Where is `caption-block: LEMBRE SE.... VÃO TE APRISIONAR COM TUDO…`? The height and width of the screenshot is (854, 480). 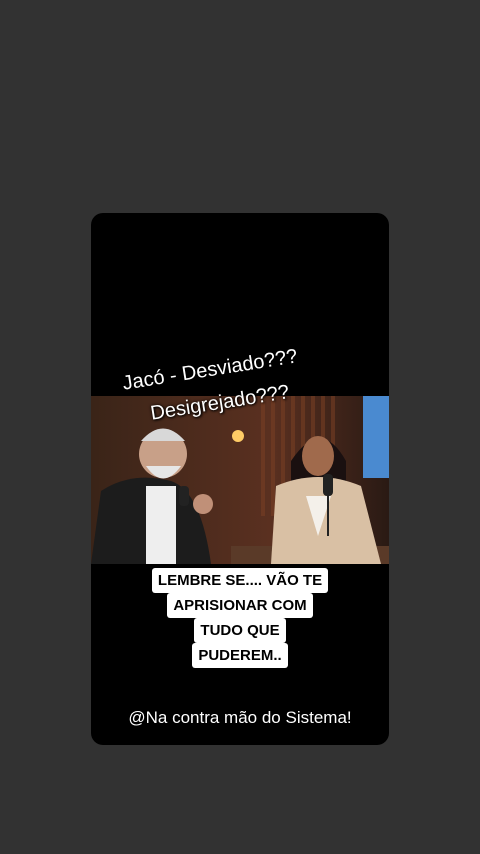 caption-block: LEMBRE SE.... VÃO TE APRISIONAR COM TUDO… is located at coordinates (240, 618).